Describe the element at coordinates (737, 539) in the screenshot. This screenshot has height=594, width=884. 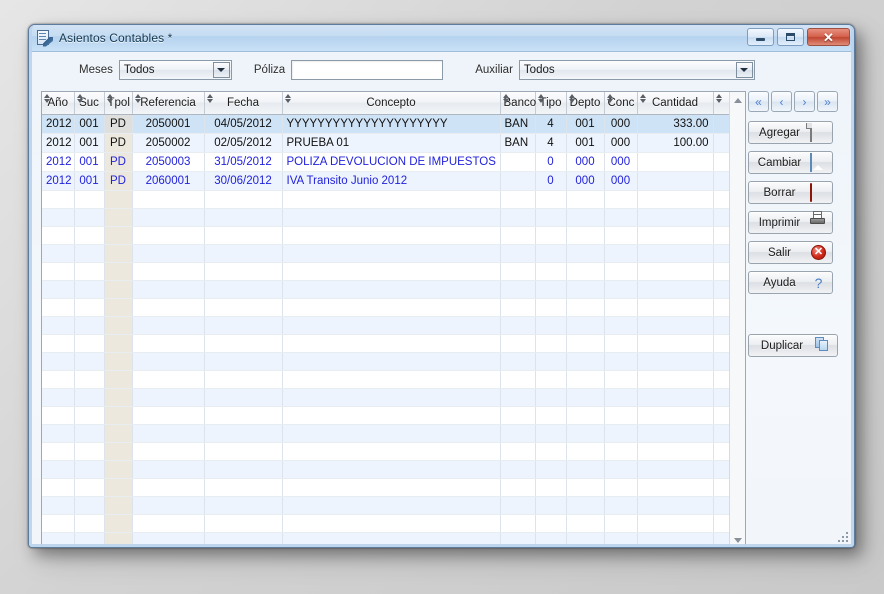
I see `scroll-down-button` at that location.